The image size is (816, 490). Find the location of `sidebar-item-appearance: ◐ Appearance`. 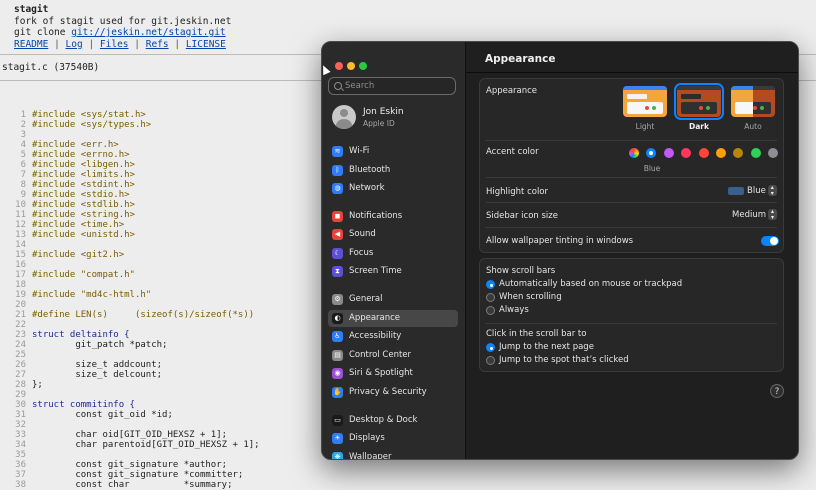

sidebar-item-appearance: ◐ Appearance is located at coordinates (393, 318).